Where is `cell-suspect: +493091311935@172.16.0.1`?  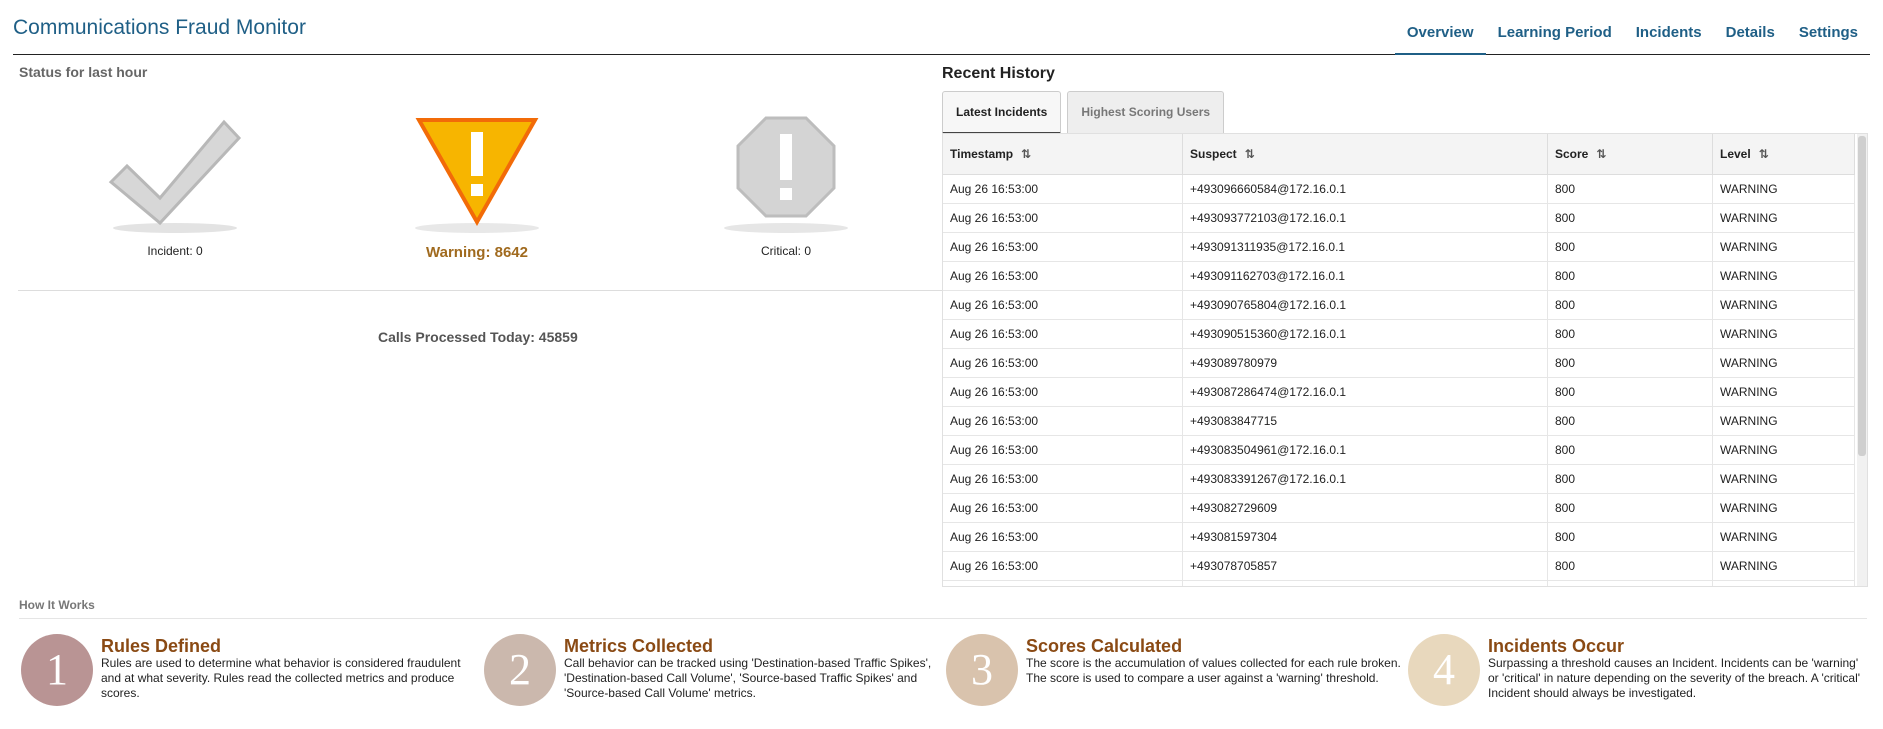 cell-suspect: +493091311935@172.16.0.1 is located at coordinates (1365, 247).